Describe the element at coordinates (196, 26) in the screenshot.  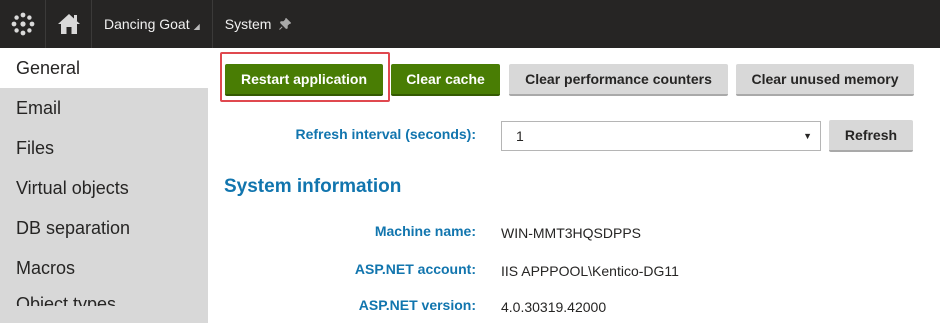
I see `caret-down-icon: ◢` at that location.